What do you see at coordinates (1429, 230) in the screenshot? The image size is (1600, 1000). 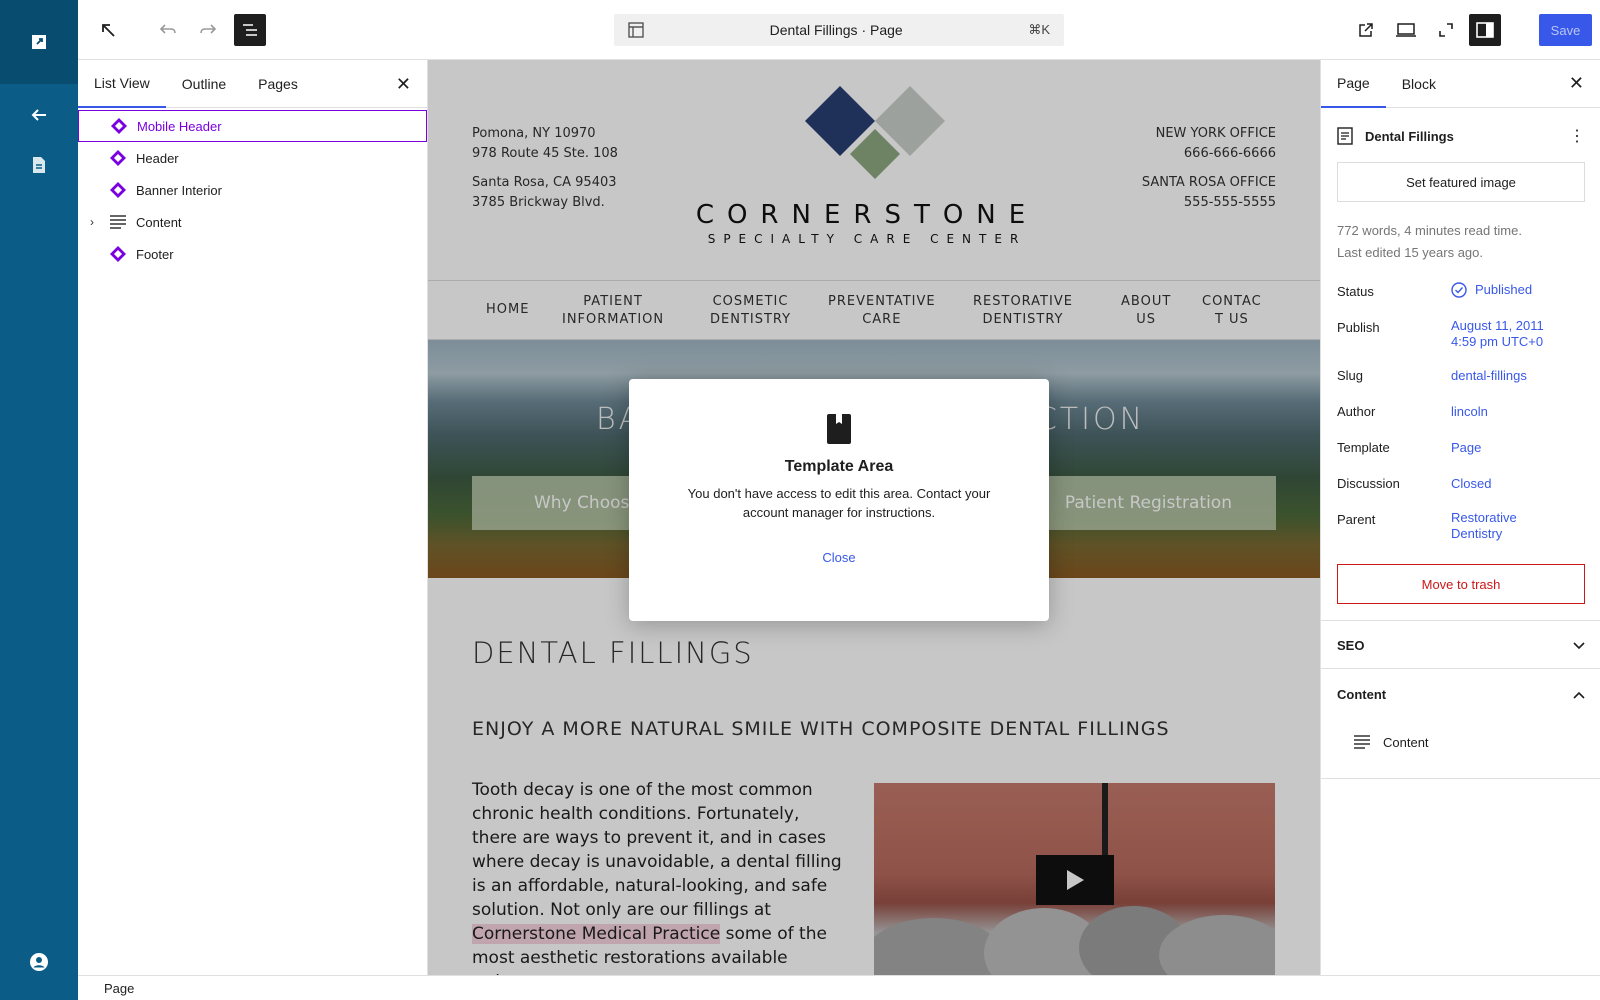 I see `word-count: 772 words, 4 minutes read time.` at bounding box center [1429, 230].